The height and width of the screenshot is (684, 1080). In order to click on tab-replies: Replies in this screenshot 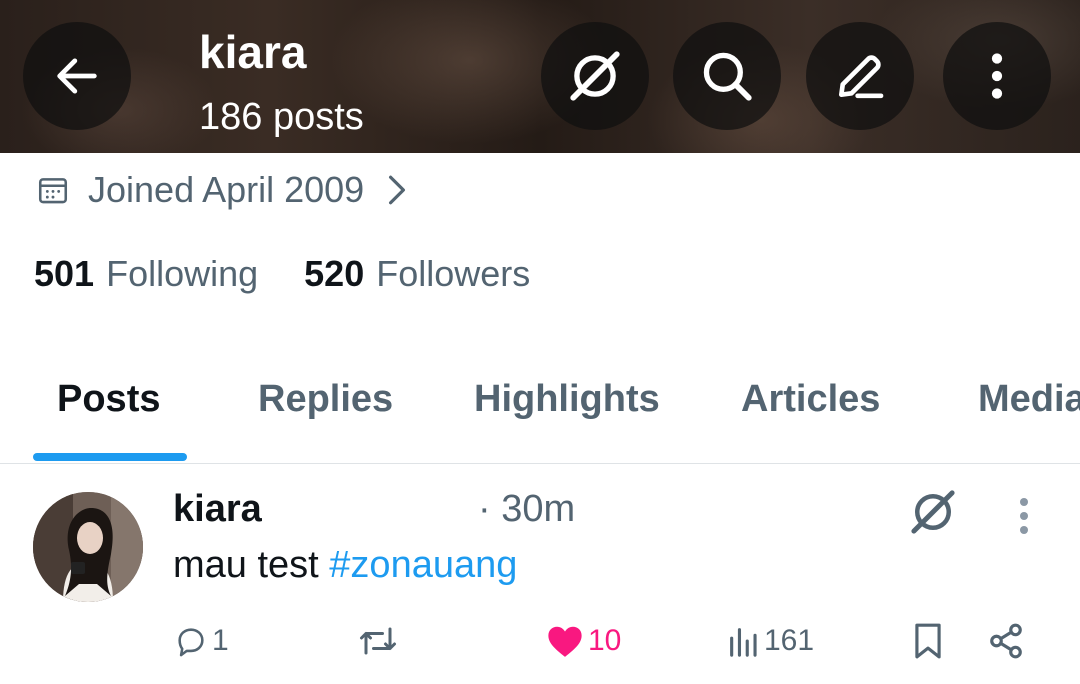, I will do `click(325, 399)`.